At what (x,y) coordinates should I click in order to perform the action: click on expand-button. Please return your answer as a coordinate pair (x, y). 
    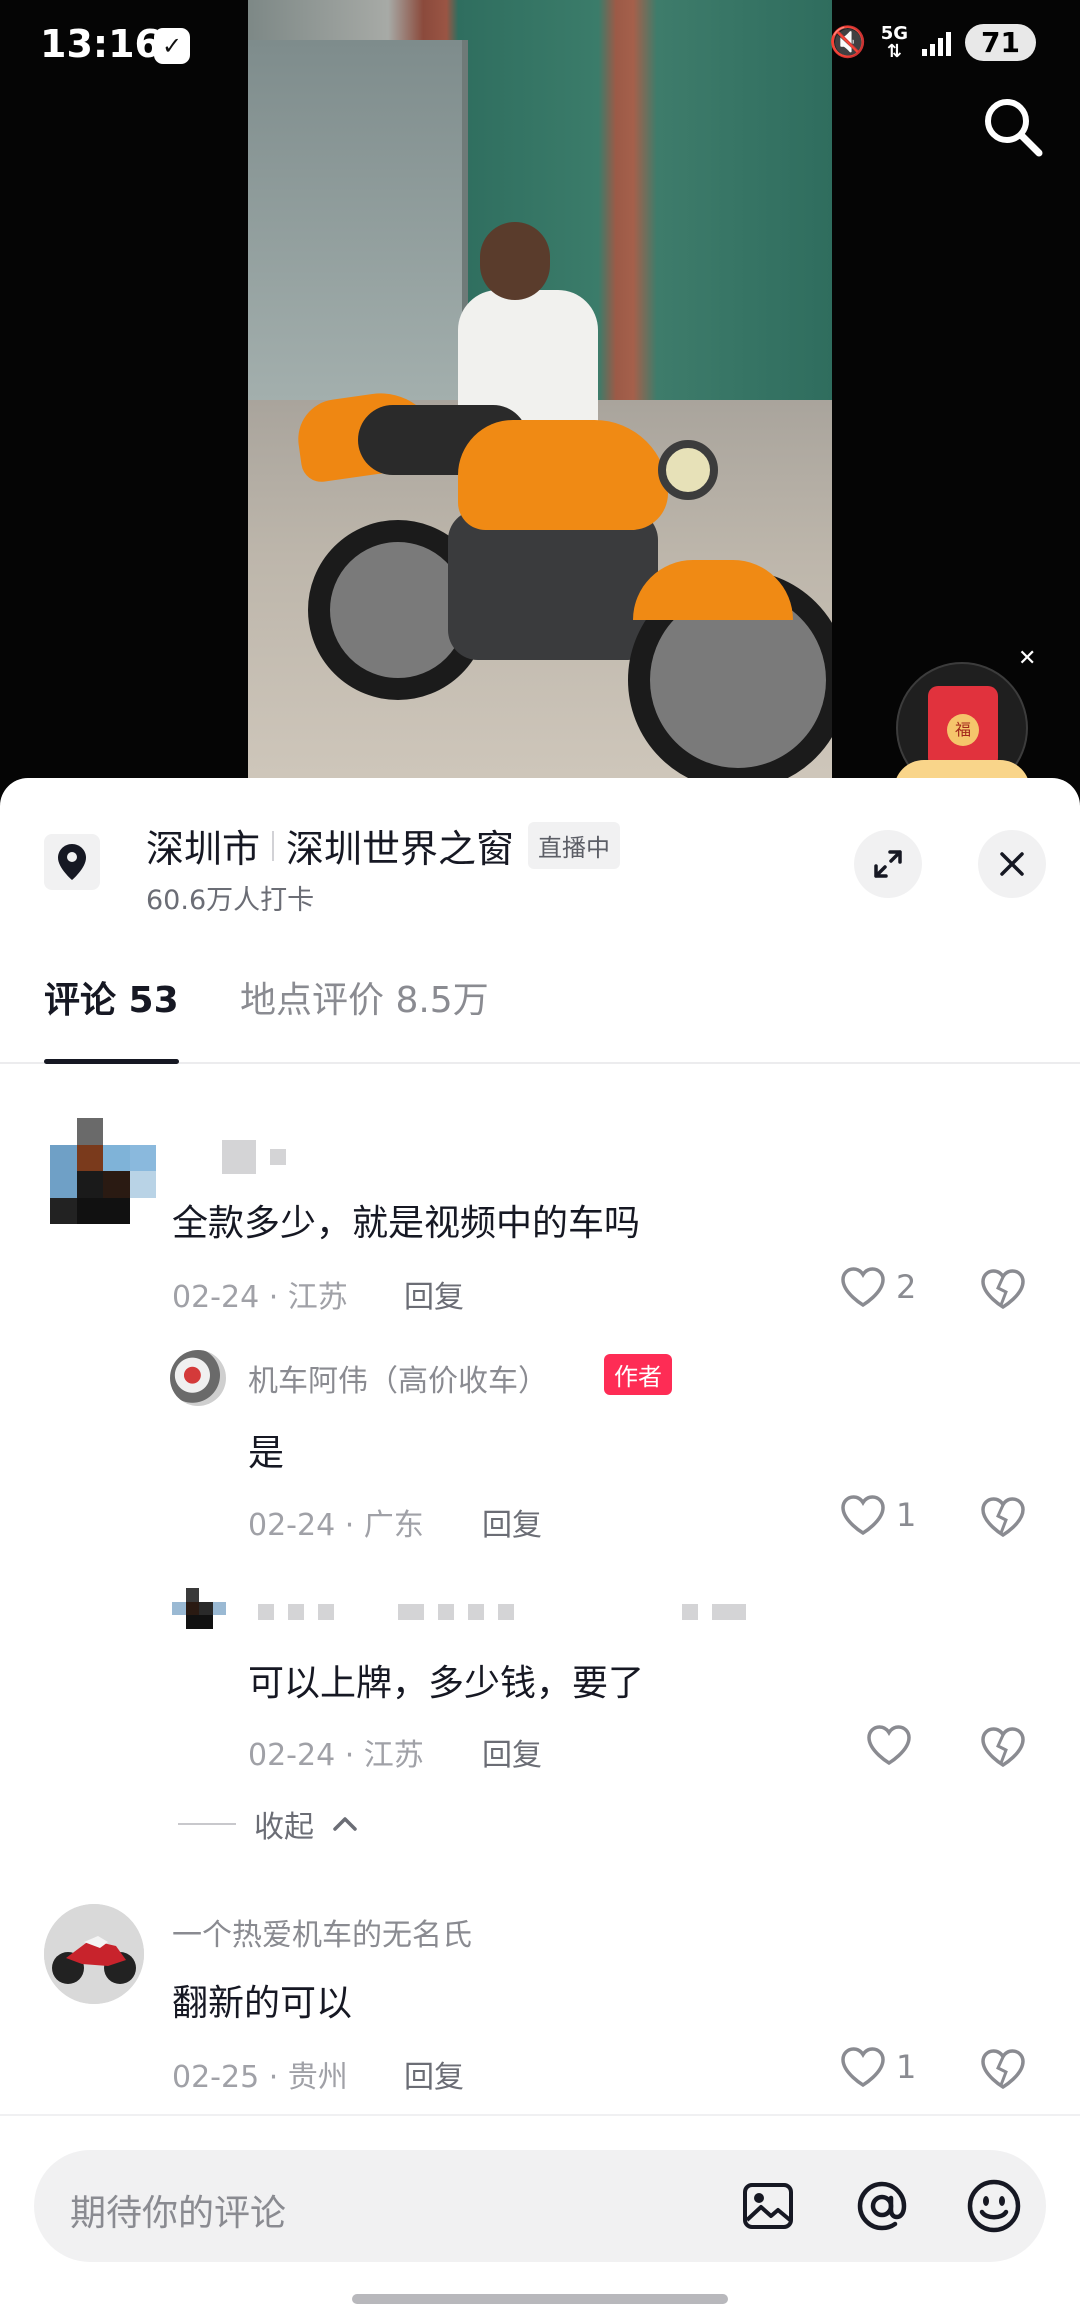
    Looking at the image, I should click on (888, 864).